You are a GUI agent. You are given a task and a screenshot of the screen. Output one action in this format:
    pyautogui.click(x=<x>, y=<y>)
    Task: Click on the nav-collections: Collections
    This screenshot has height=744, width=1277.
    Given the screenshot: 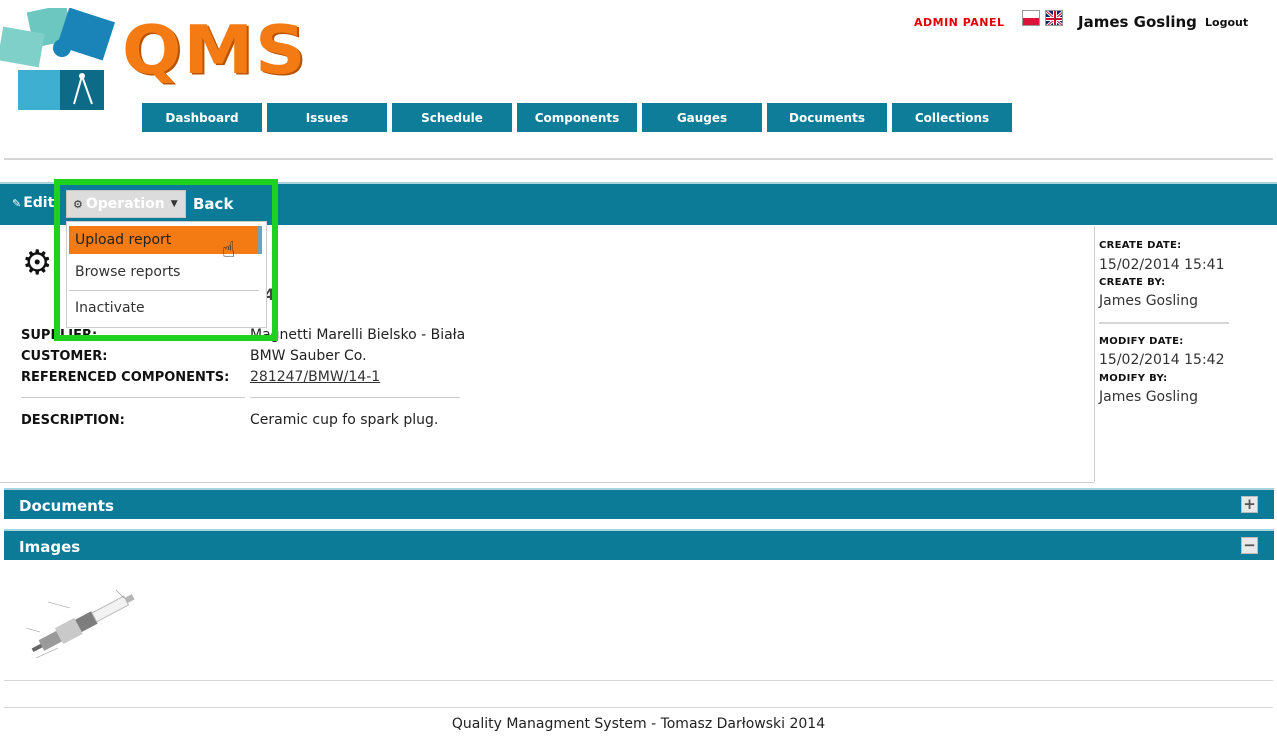 What is the action you would take?
    pyautogui.click(x=952, y=117)
    